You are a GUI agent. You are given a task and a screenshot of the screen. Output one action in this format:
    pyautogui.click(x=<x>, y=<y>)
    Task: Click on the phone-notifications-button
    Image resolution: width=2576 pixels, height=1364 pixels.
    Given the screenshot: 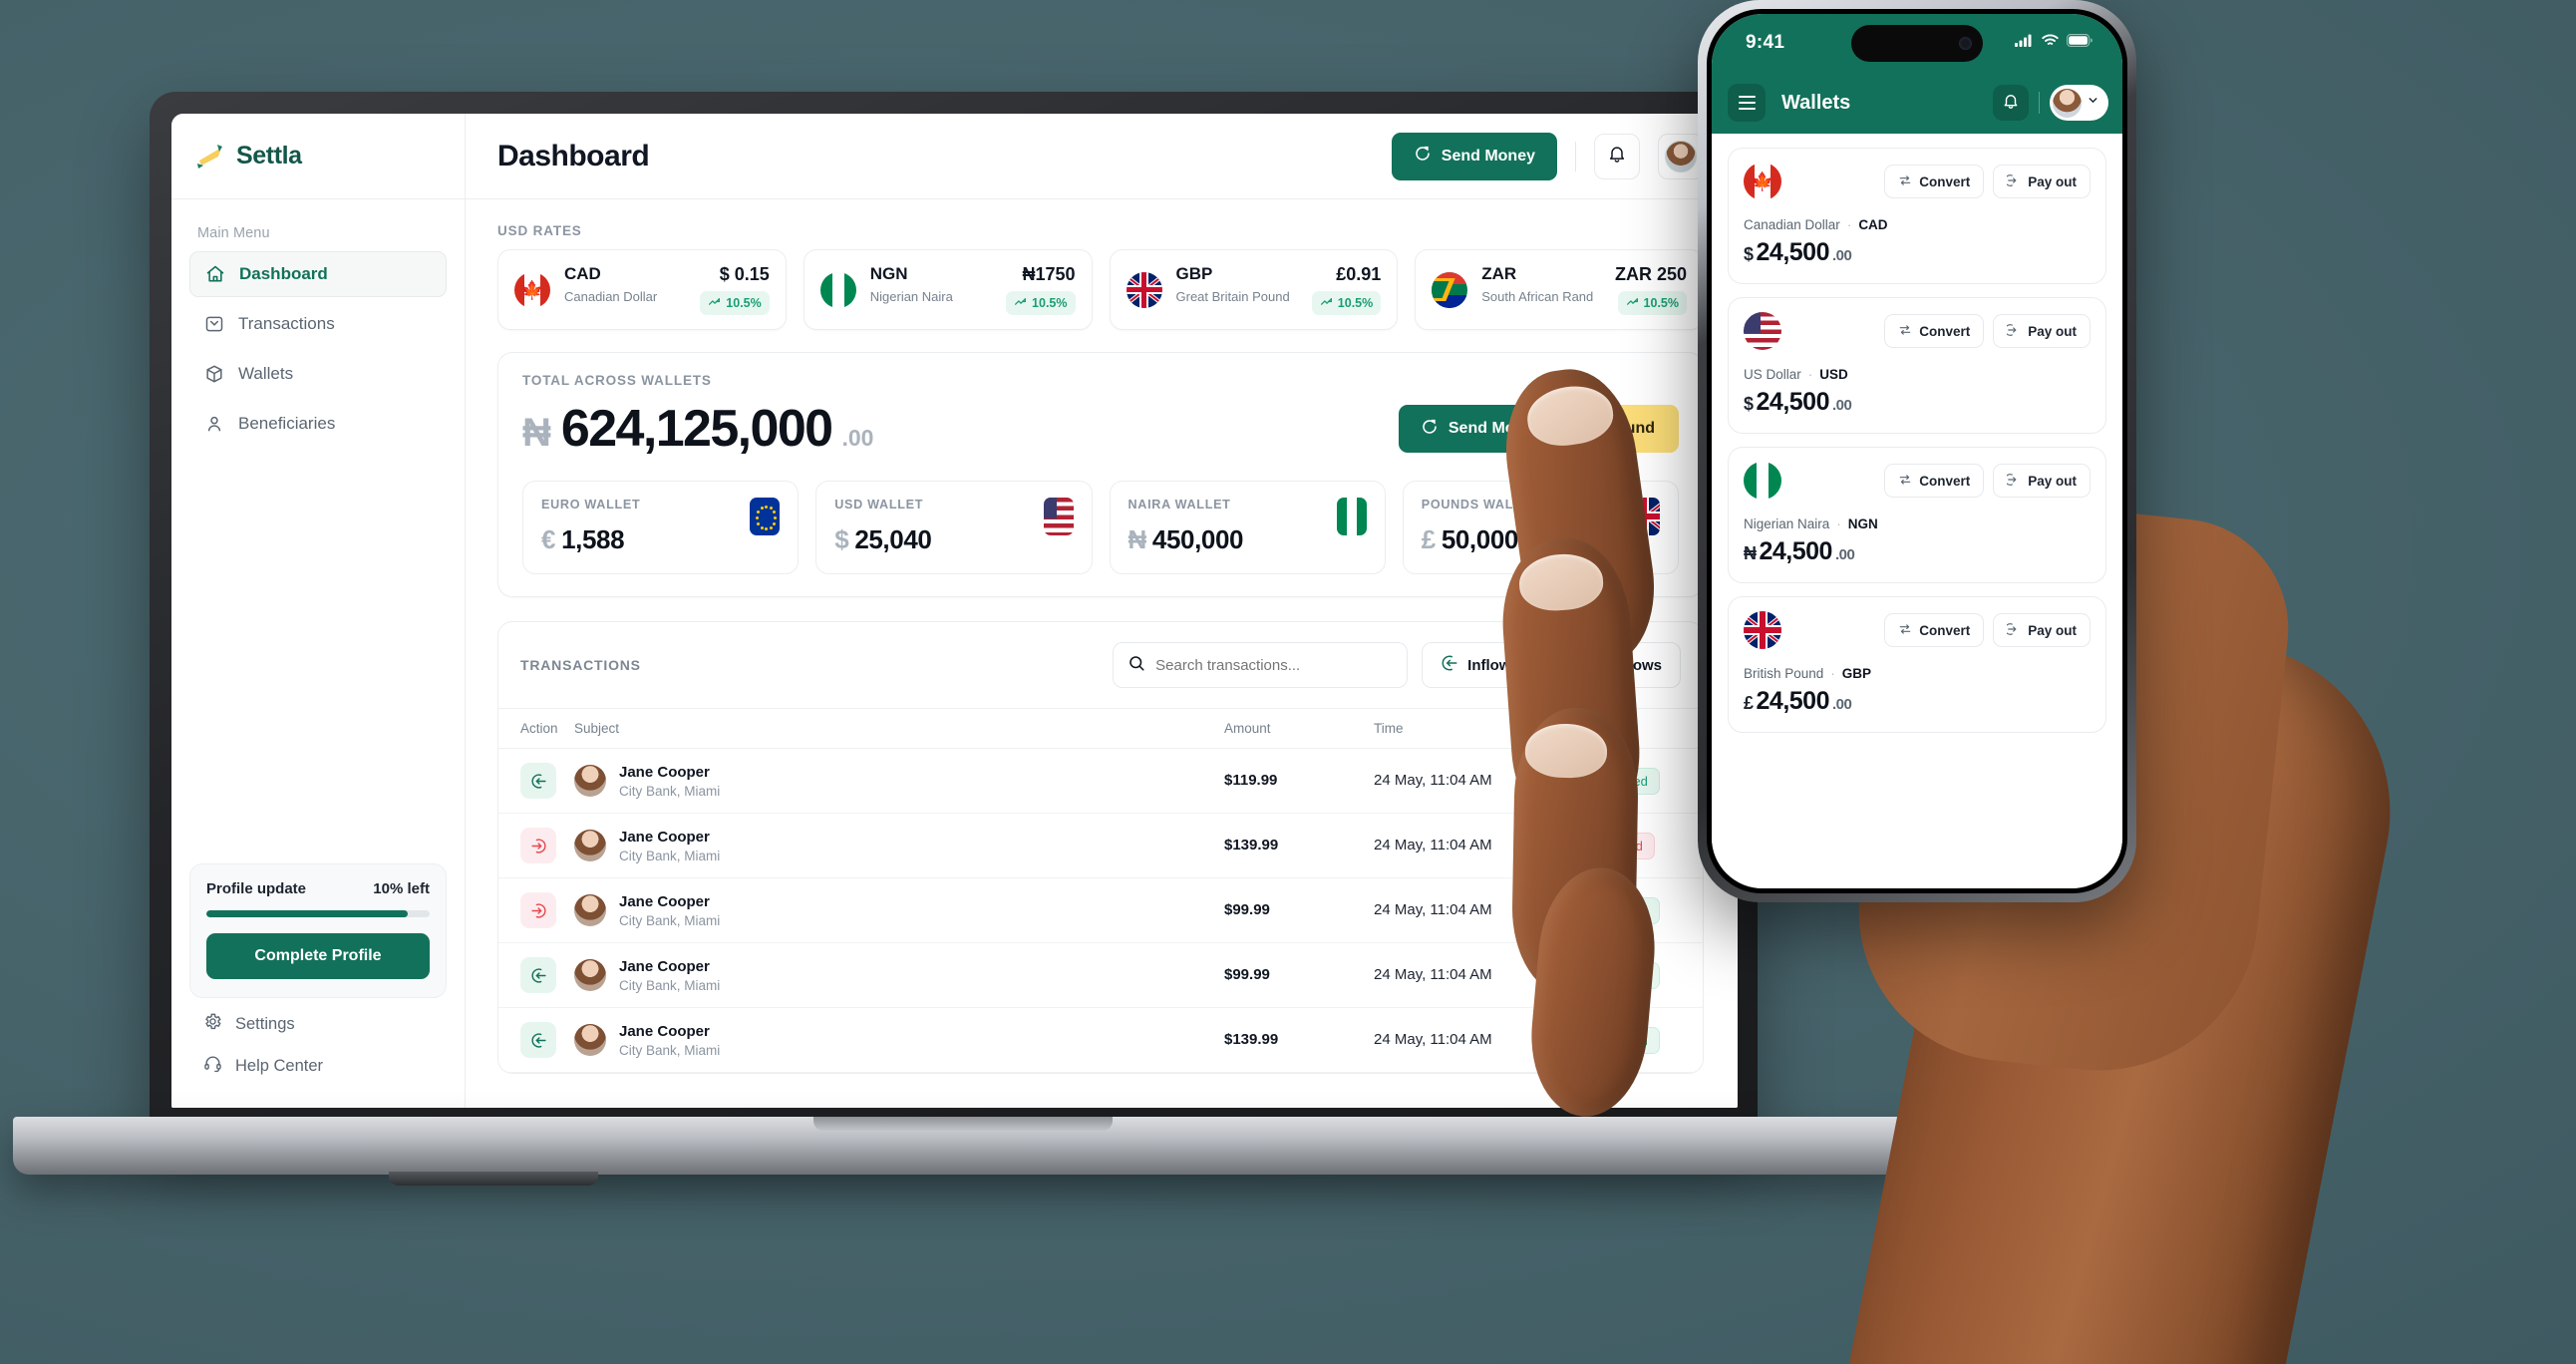 What is the action you would take?
    pyautogui.click(x=2011, y=103)
    